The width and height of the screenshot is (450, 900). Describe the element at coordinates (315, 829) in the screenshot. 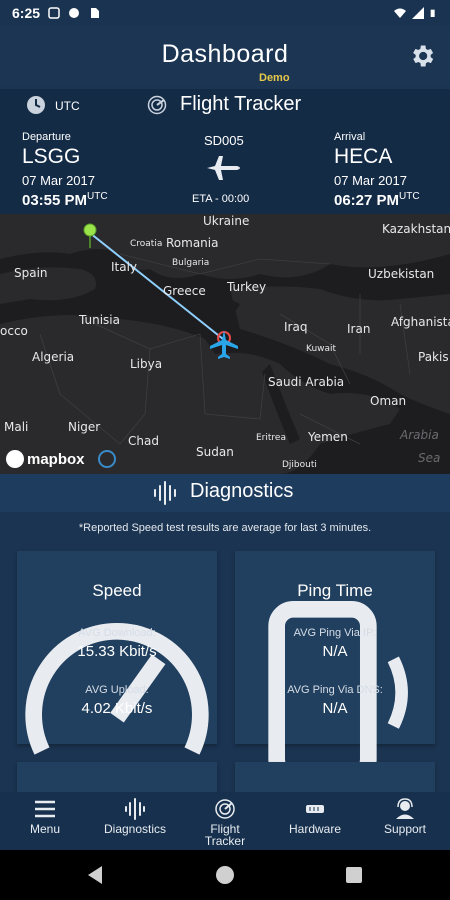

I see `nav-item-label: Hardware` at that location.